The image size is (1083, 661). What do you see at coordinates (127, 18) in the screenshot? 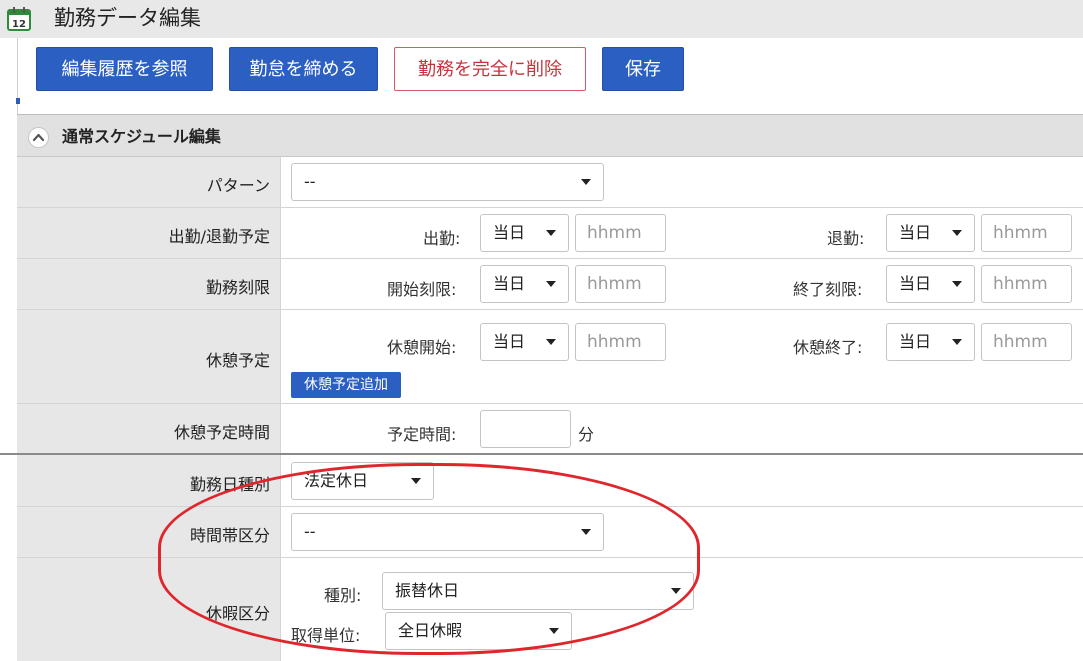
I see `page-title: 勤務データ編集` at bounding box center [127, 18].